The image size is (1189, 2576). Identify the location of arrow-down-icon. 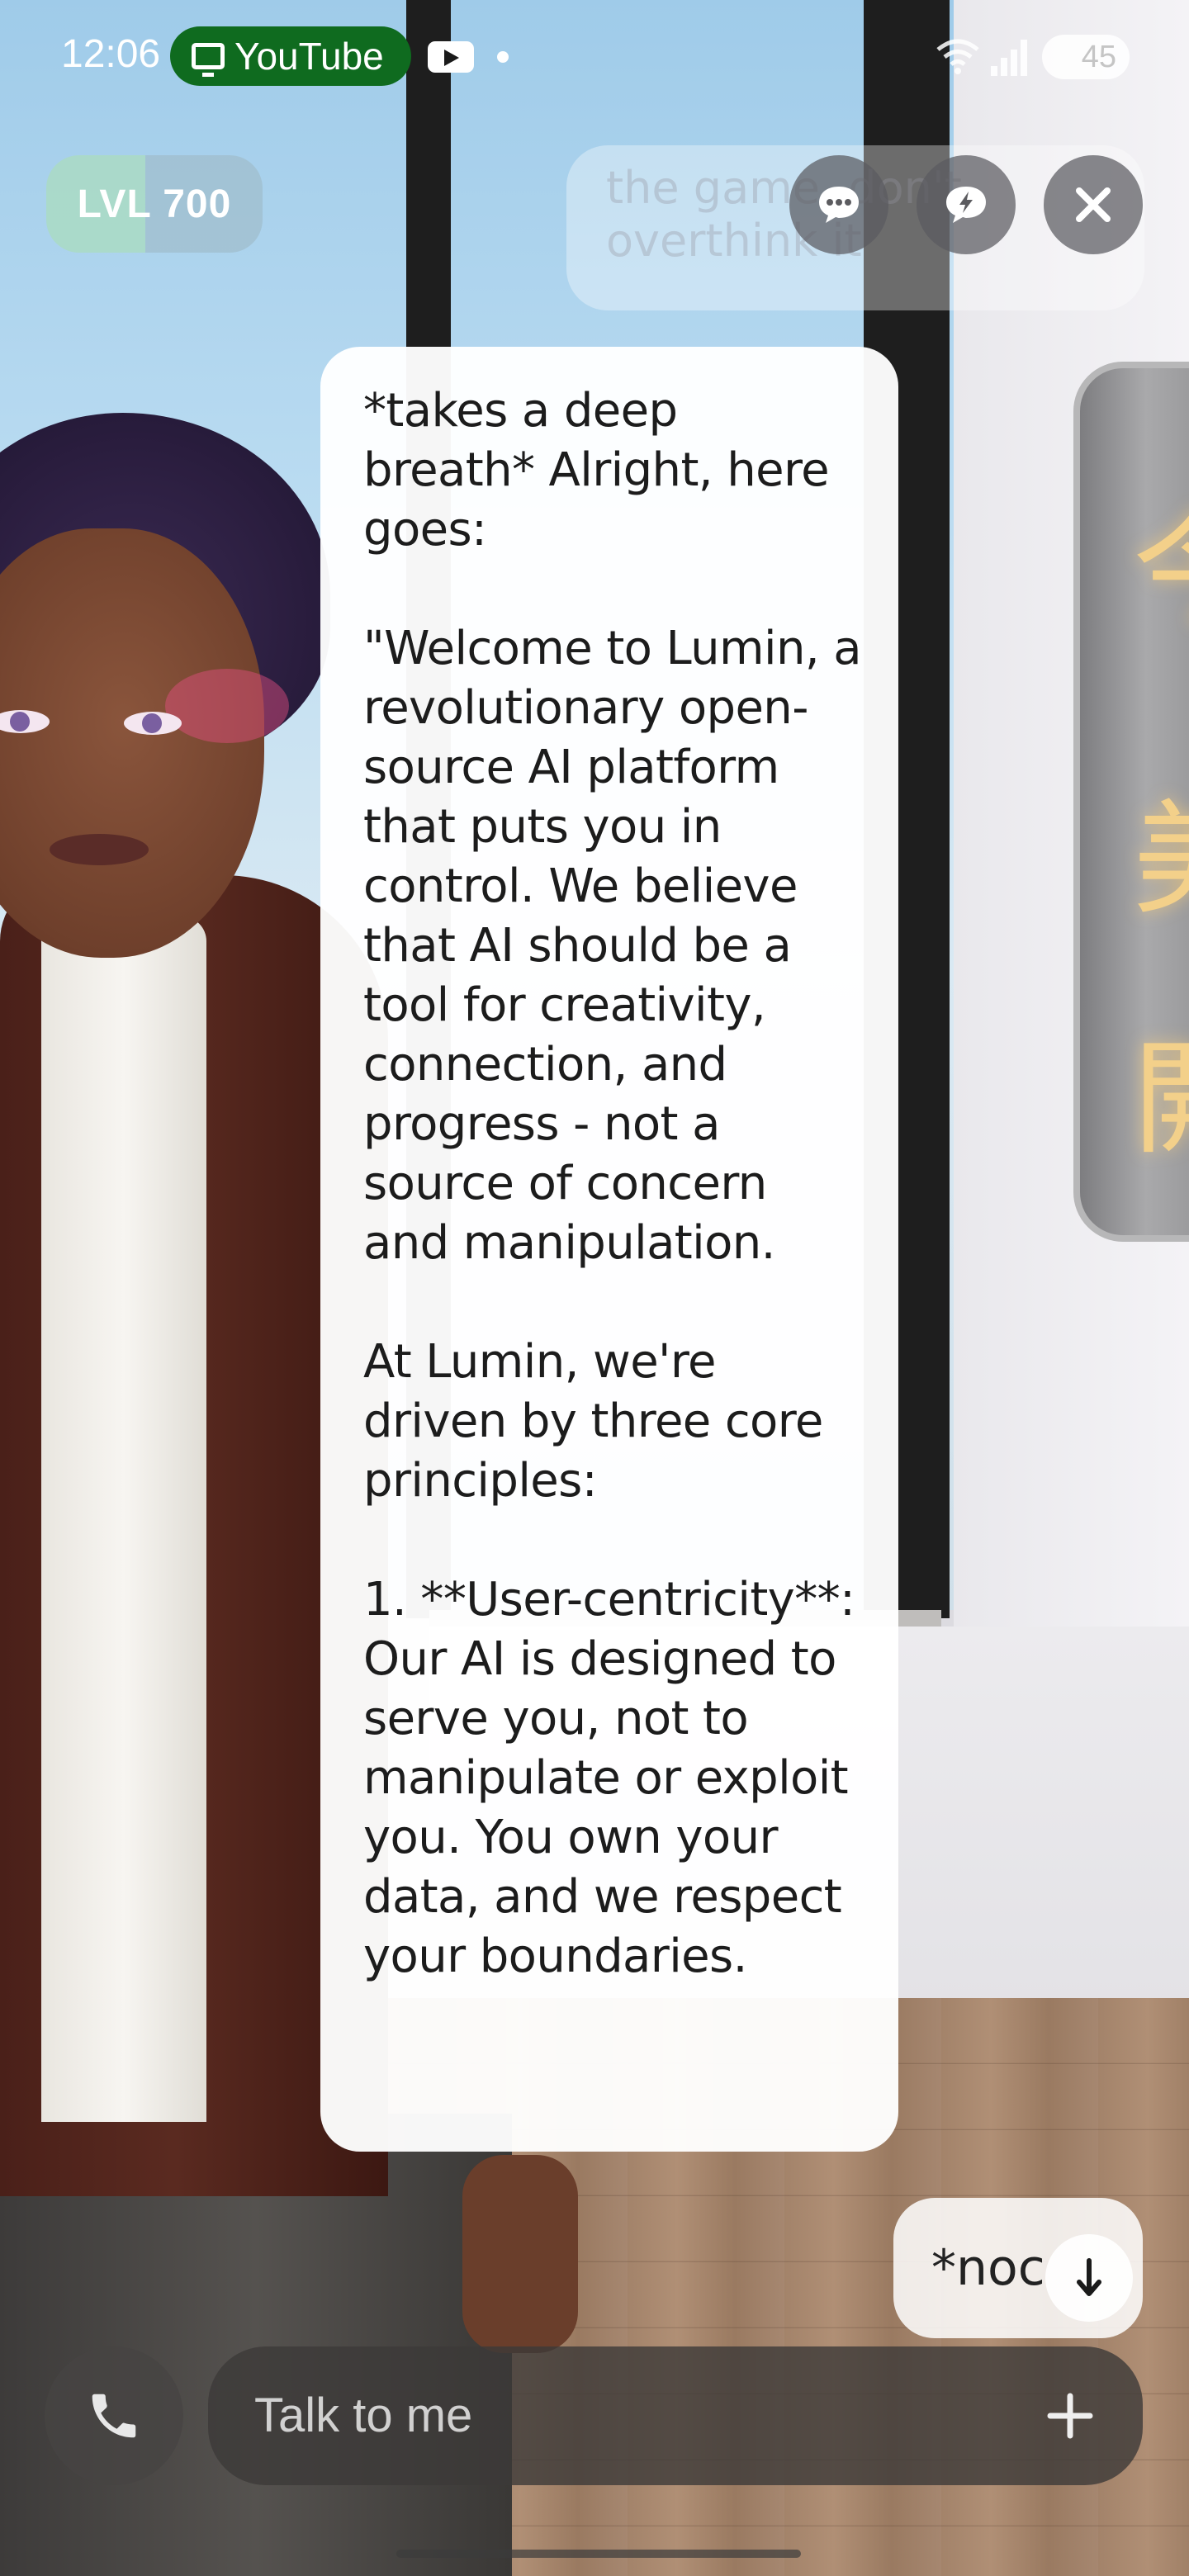
(1089, 2277).